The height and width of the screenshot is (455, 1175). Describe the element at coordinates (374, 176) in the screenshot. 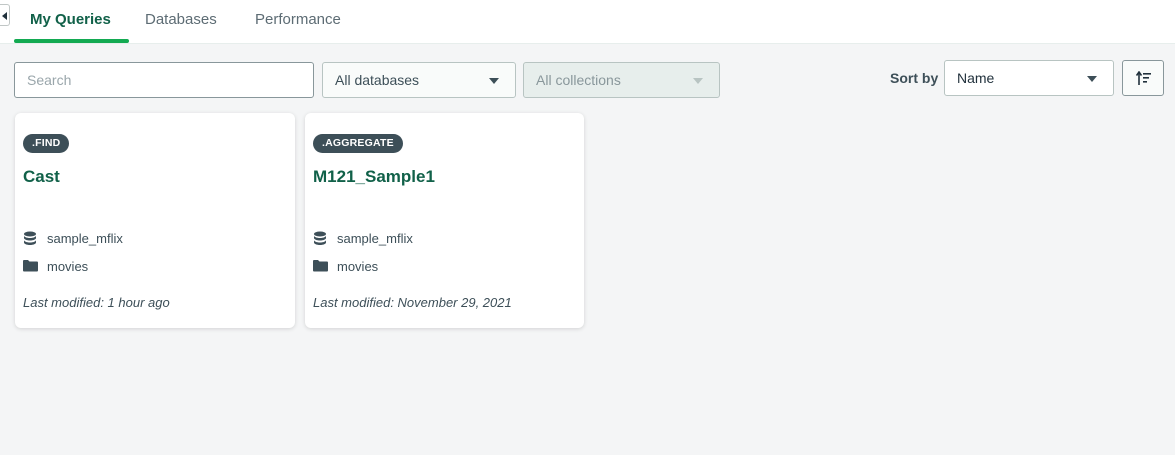

I see `query-title: M121_Sample1` at that location.